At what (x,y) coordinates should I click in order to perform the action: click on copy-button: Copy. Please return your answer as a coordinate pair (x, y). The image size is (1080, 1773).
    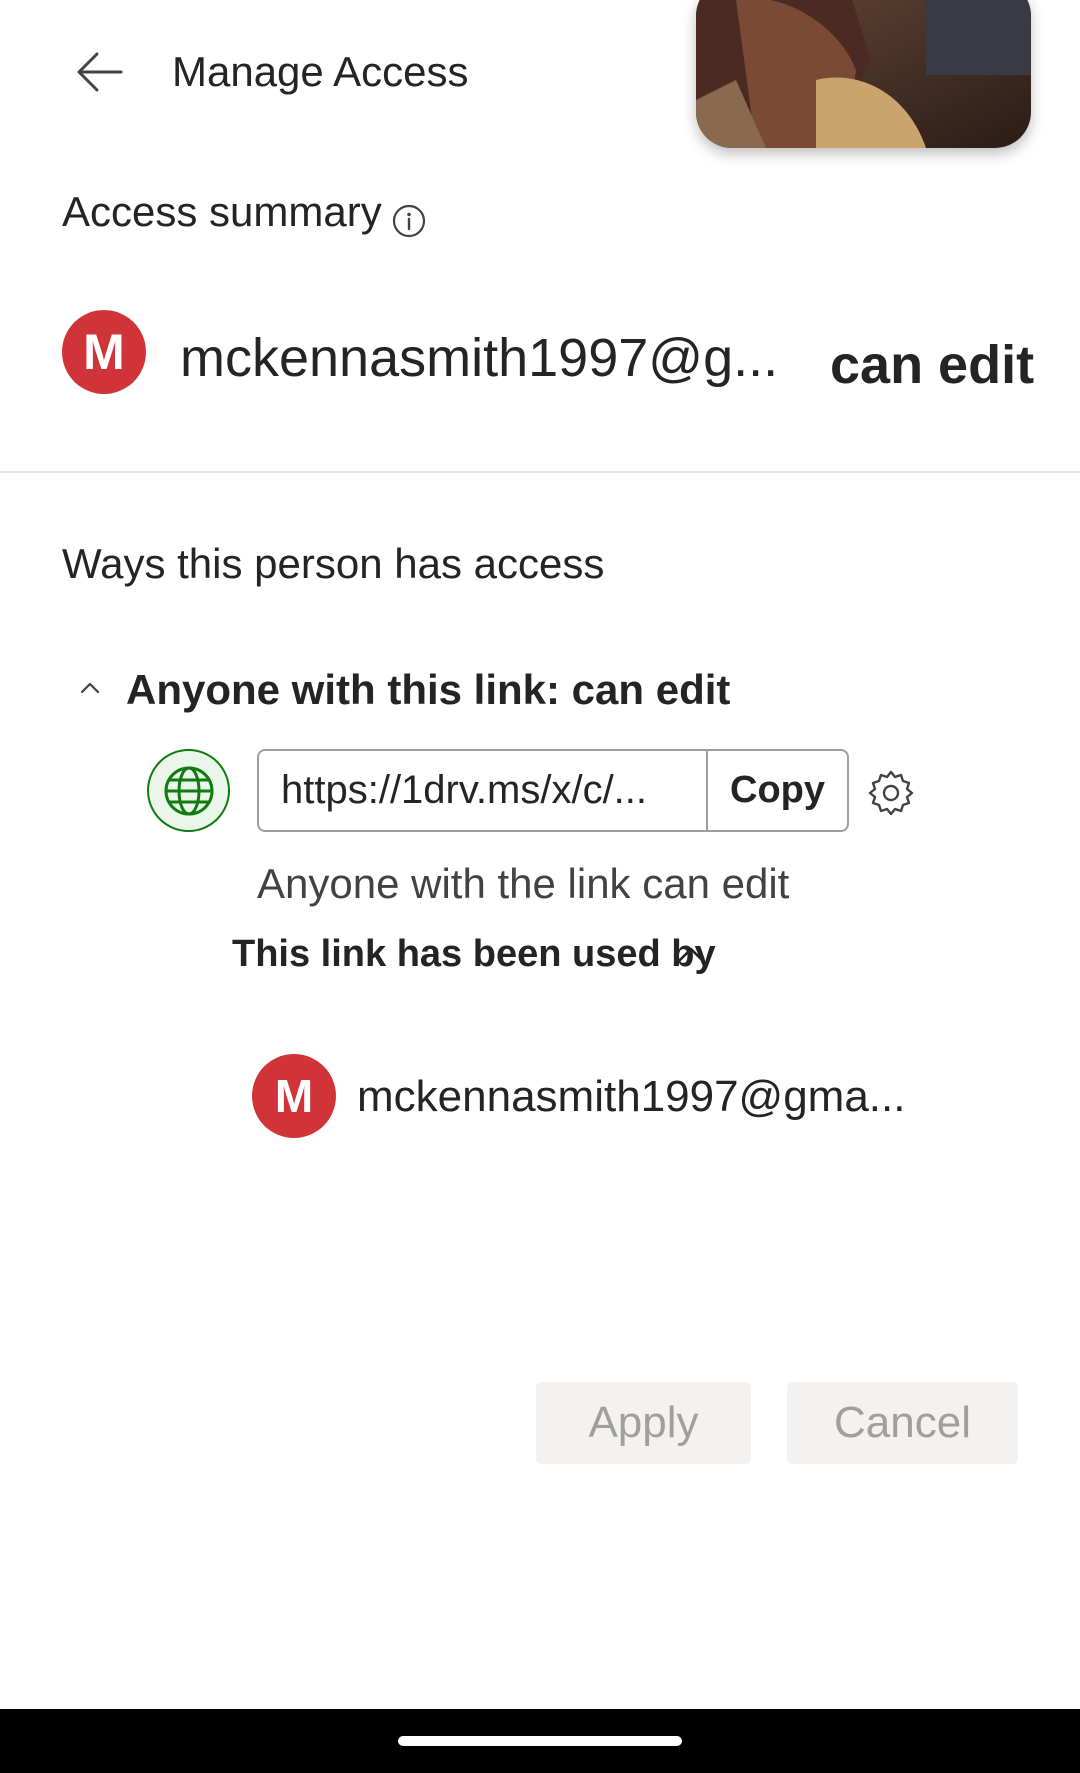
    Looking at the image, I should click on (777, 790).